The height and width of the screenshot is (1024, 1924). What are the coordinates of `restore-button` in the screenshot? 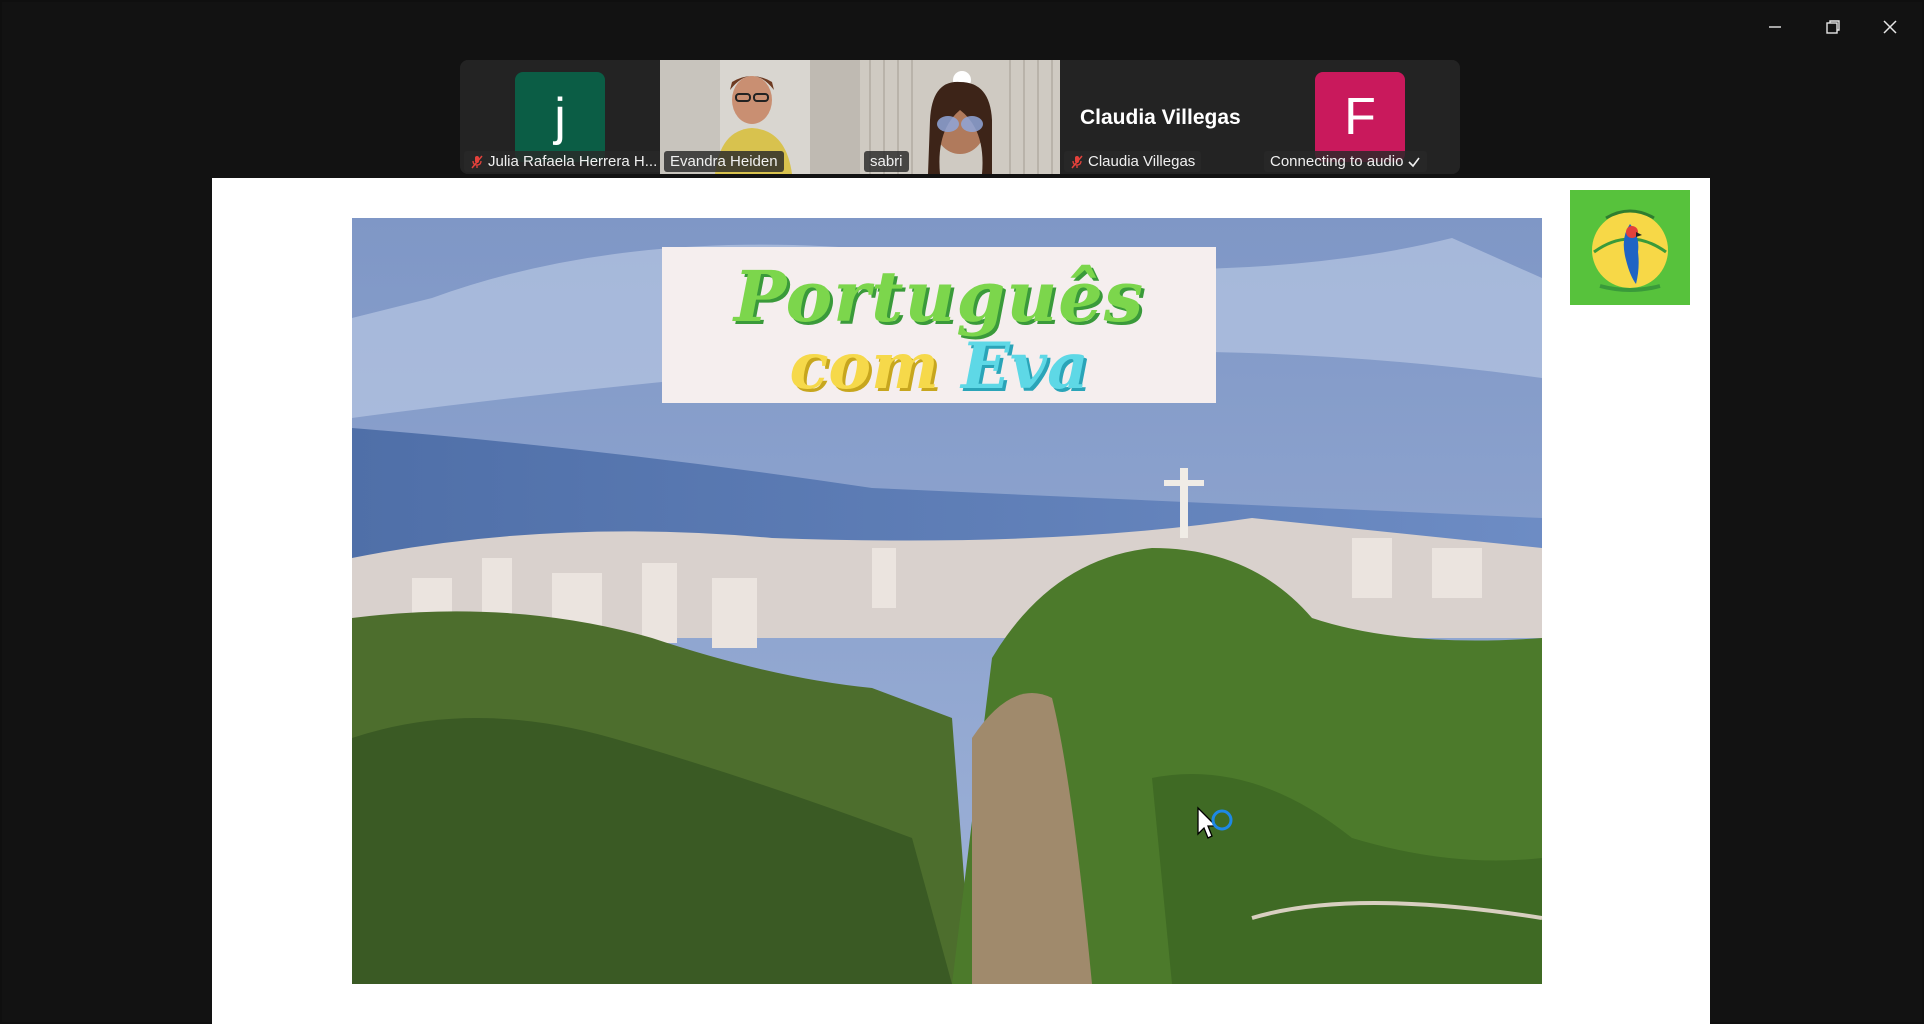 It's located at (1833, 27).